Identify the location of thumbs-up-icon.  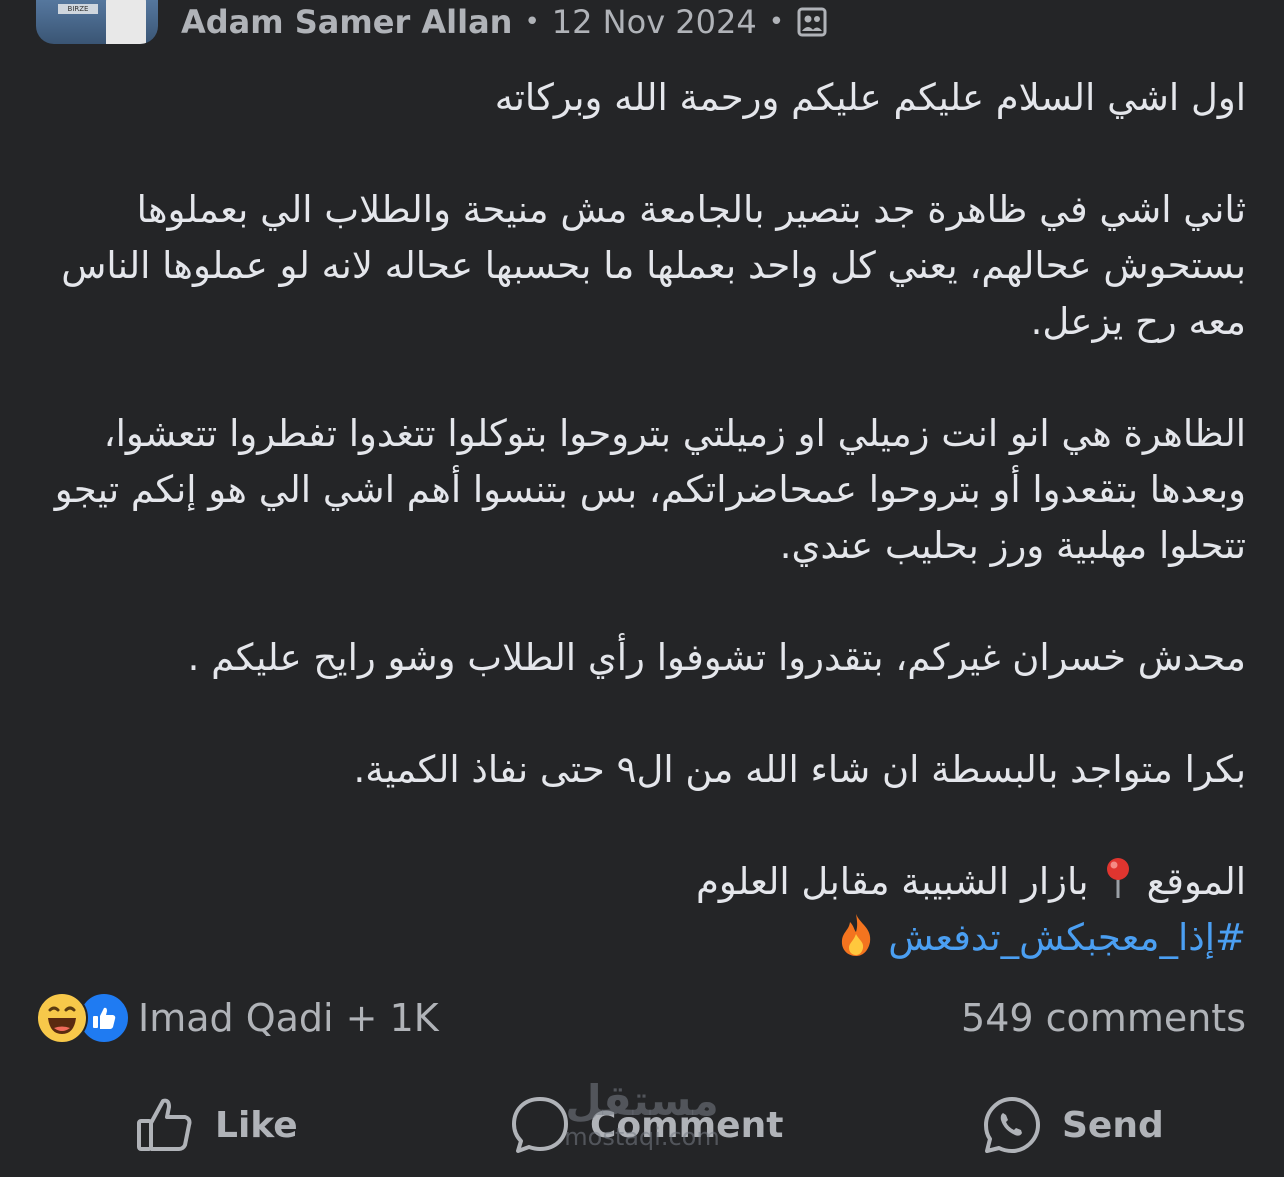
(164, 1124).